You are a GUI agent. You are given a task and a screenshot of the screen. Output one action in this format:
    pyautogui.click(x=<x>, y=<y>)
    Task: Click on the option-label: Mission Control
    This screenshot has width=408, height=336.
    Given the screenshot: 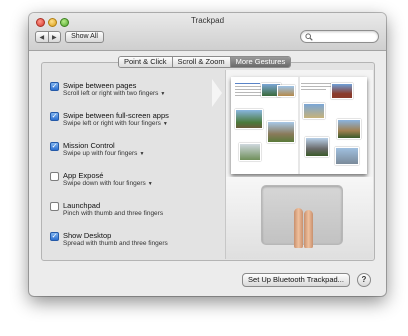 What is the action you would take?
    pyautogui.click(x=89, y=145)
    